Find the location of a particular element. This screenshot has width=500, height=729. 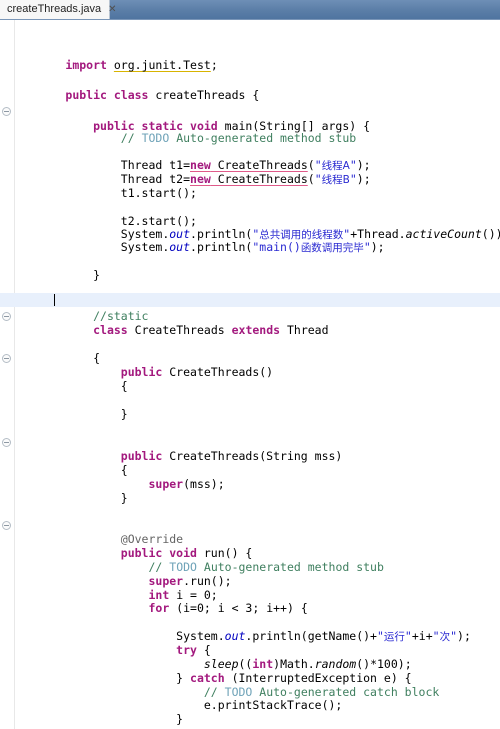

code-line-class-decl: public class createThreads { is located at coordinates (162, 95).